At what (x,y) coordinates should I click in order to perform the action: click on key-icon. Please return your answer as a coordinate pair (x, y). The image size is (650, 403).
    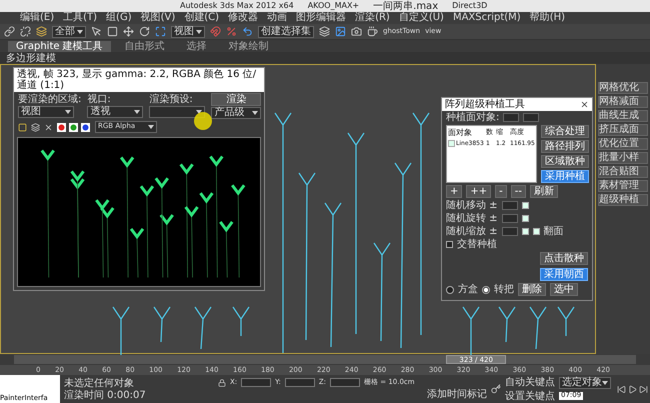
    Looking at the image, I should click on (496, 389).